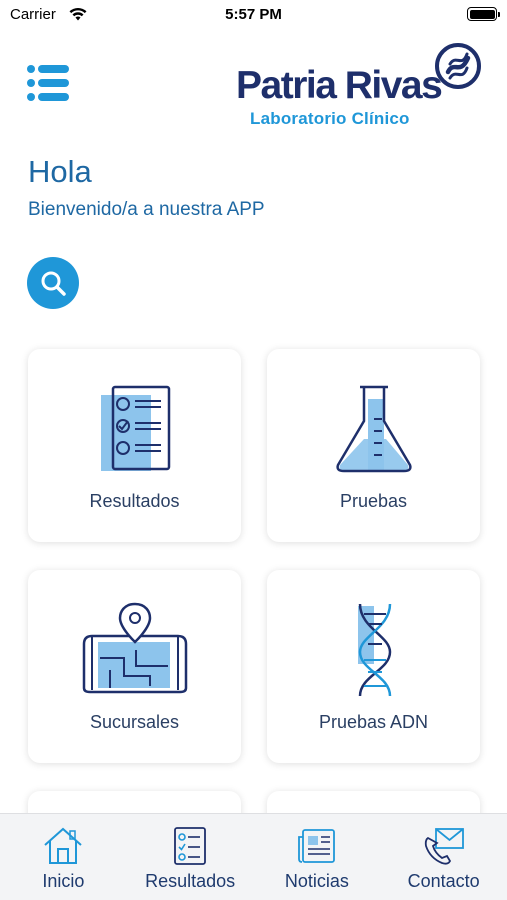 Image resolution: width=507 pixels, height=900 pixels. I want to click on brand-logo: Patria Rivas Laboratorio Clínico, so click(359, 87).